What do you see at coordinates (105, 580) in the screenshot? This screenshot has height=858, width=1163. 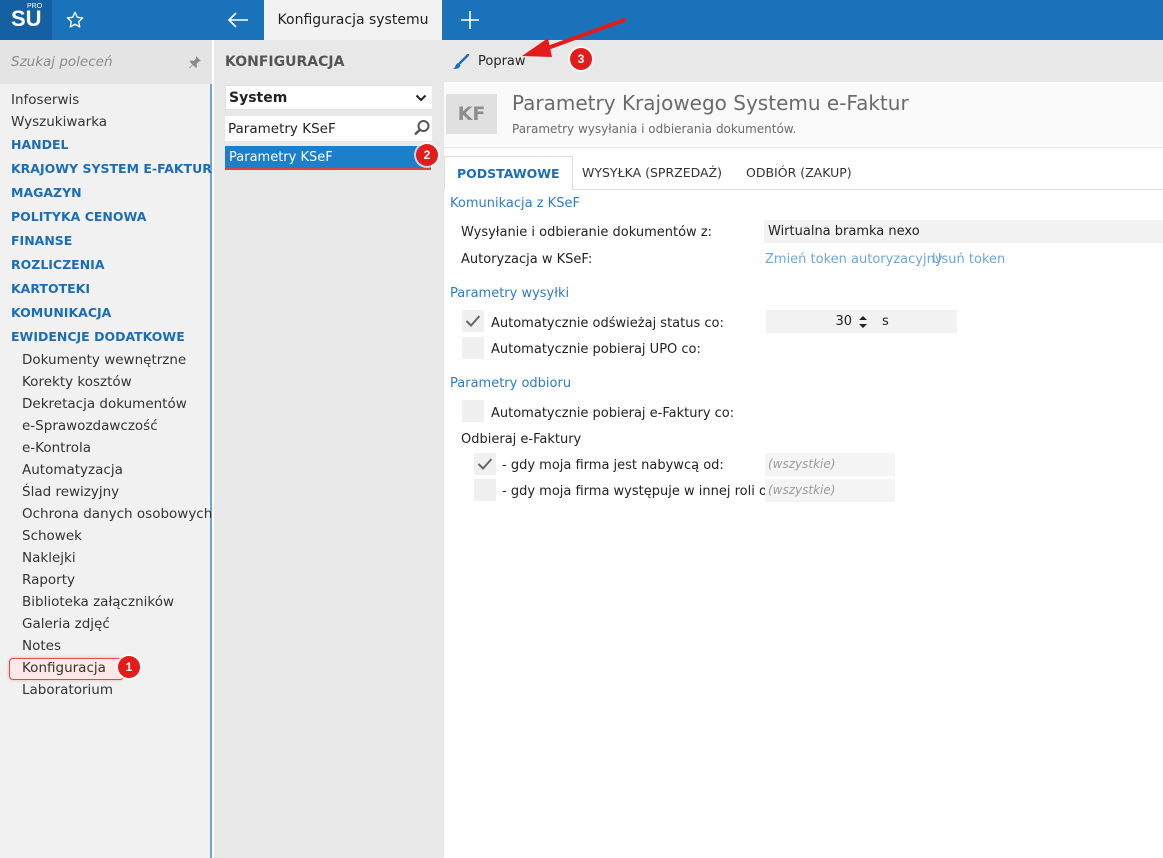 I see `sidebar-item-raporty: Raporty` at bounding box center [105, 580].